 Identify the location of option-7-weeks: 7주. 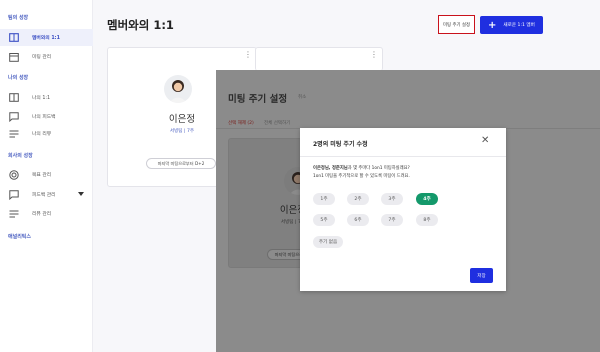
(392, 220).